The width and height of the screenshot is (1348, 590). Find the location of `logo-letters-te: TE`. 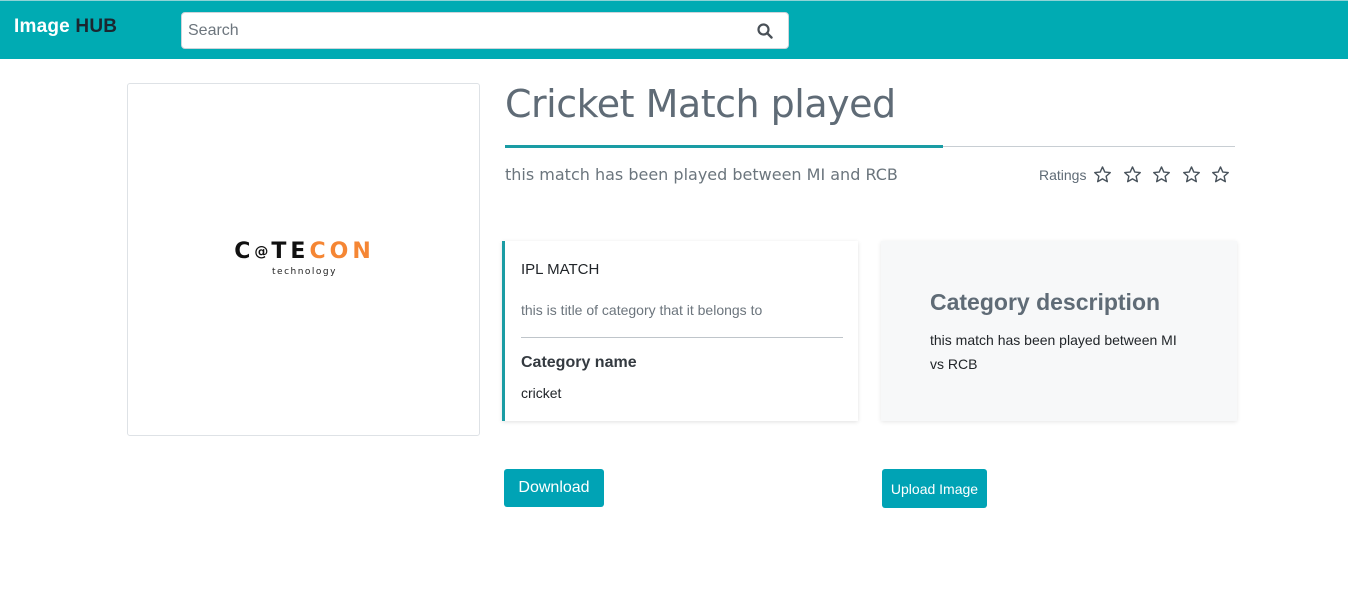

logo-letters-te: TE is located at coordinates (290, 251).